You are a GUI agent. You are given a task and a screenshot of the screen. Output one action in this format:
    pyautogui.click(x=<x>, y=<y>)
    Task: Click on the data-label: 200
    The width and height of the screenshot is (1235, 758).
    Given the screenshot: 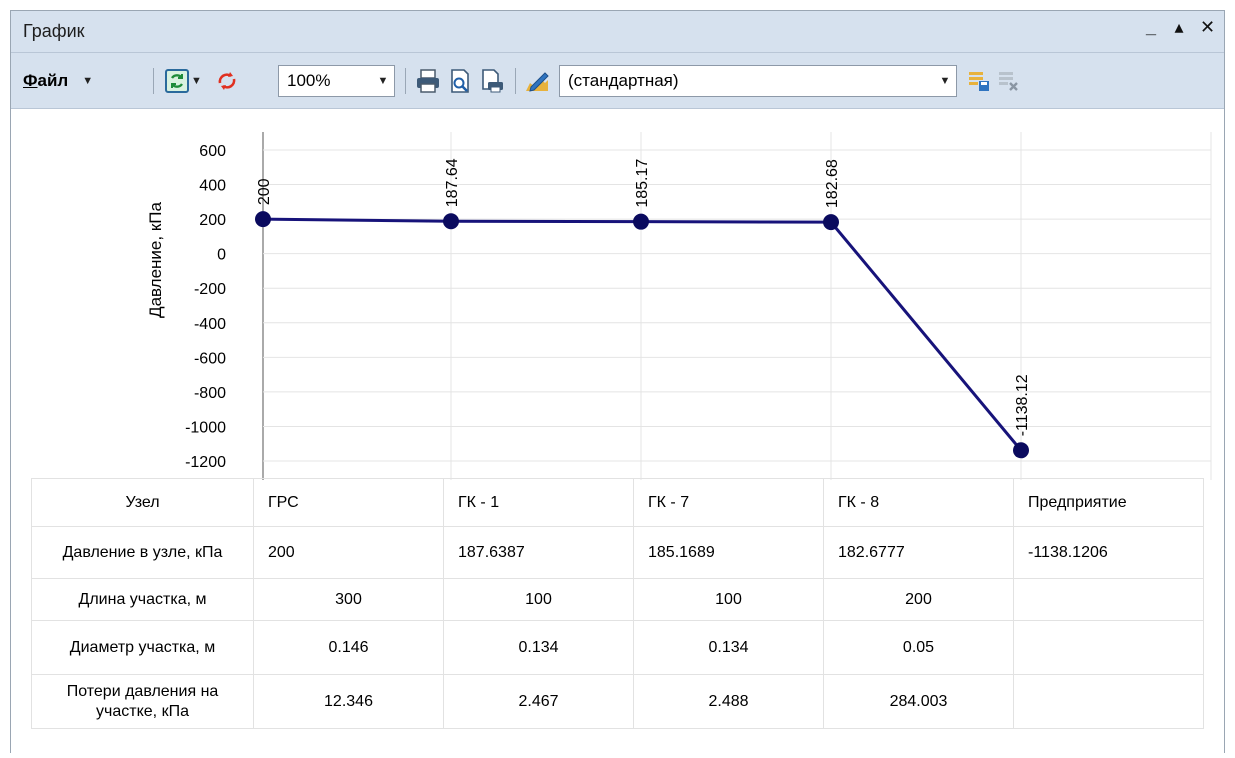 What is the action you would take?
    pyautogui.click(x=264, y=191)
    